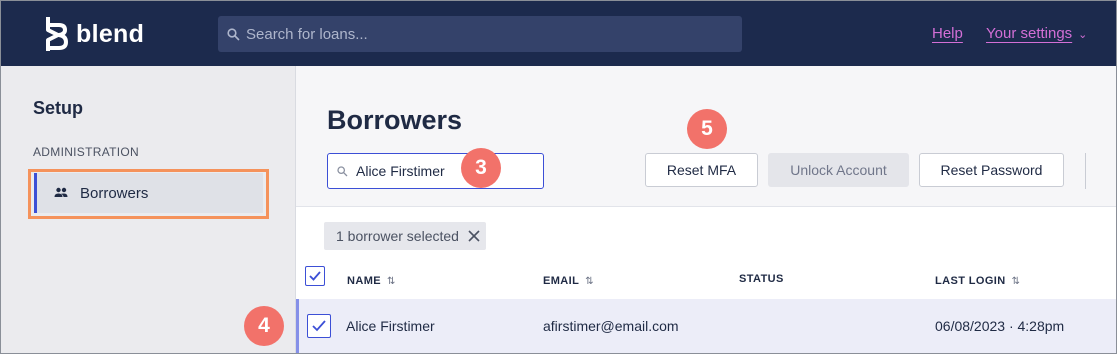 The image size is (1117, 354). I want to click on cell-last-login: 06/08/2023 · 4:28pm, so click(1000, 326).